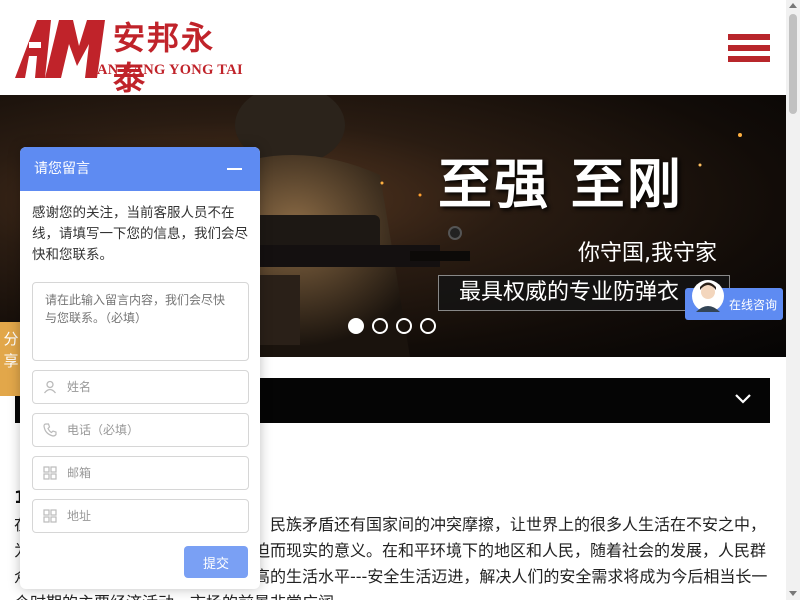  What do you see at coordinates (743, 399) in the screenshot?
I see `chevron-down-icon` at bounding box center [743, 399].